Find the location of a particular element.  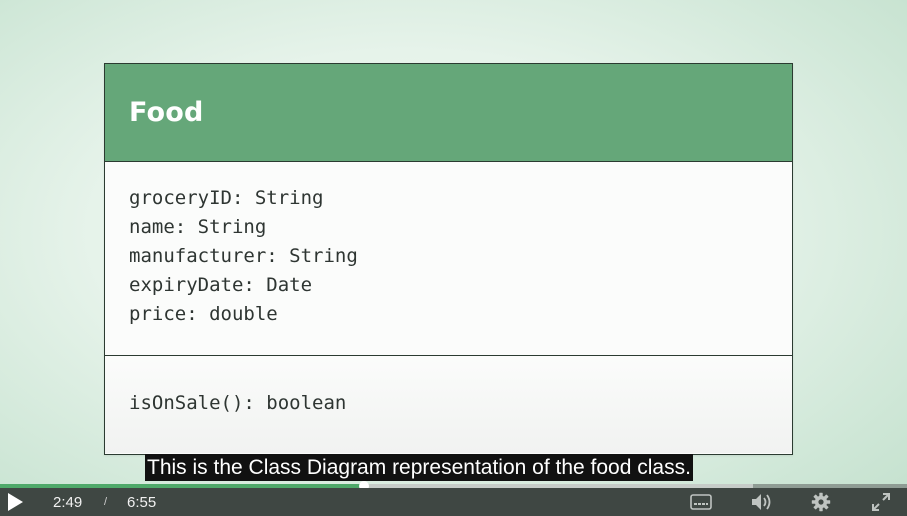

volume-button is located at coordinates (762, 502).